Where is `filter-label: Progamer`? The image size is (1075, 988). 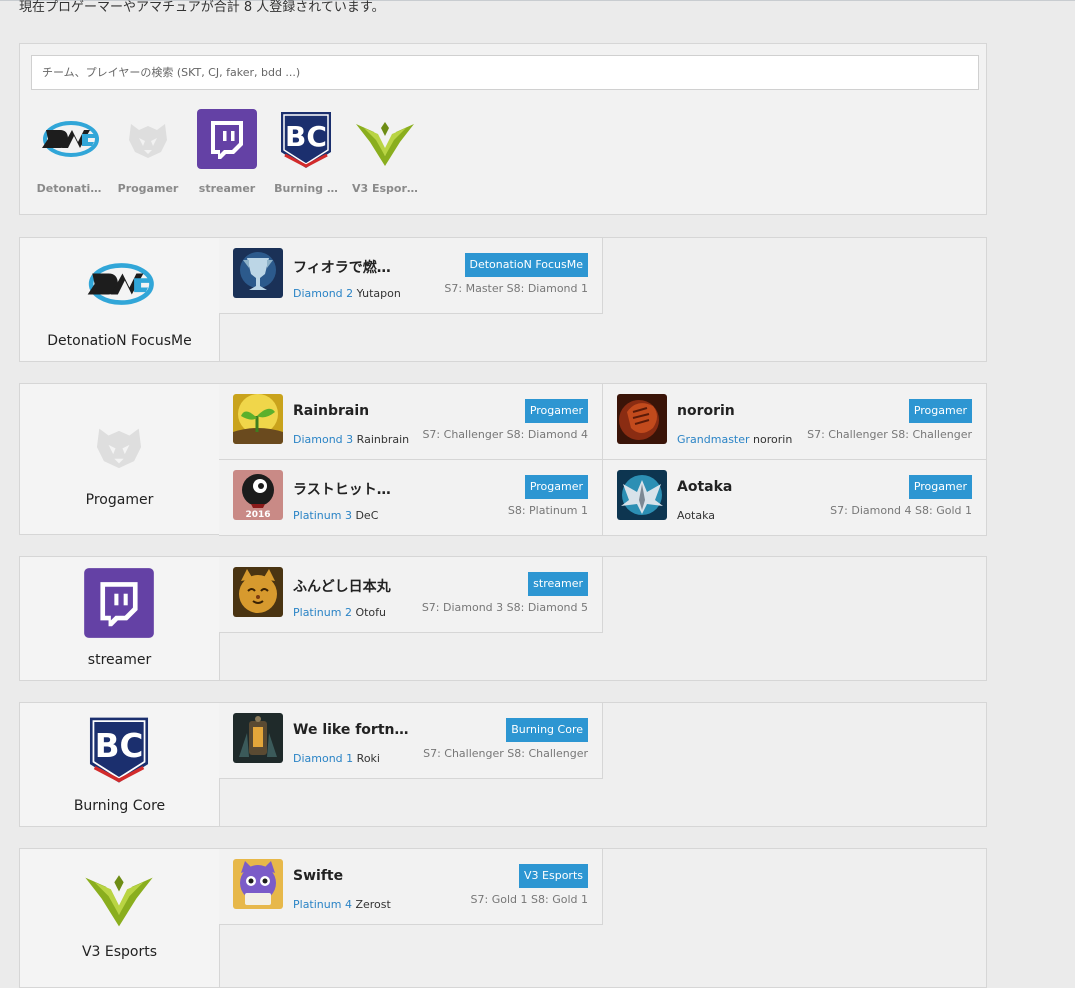
filter-label: Progamer is located at coordinates (148, 188).